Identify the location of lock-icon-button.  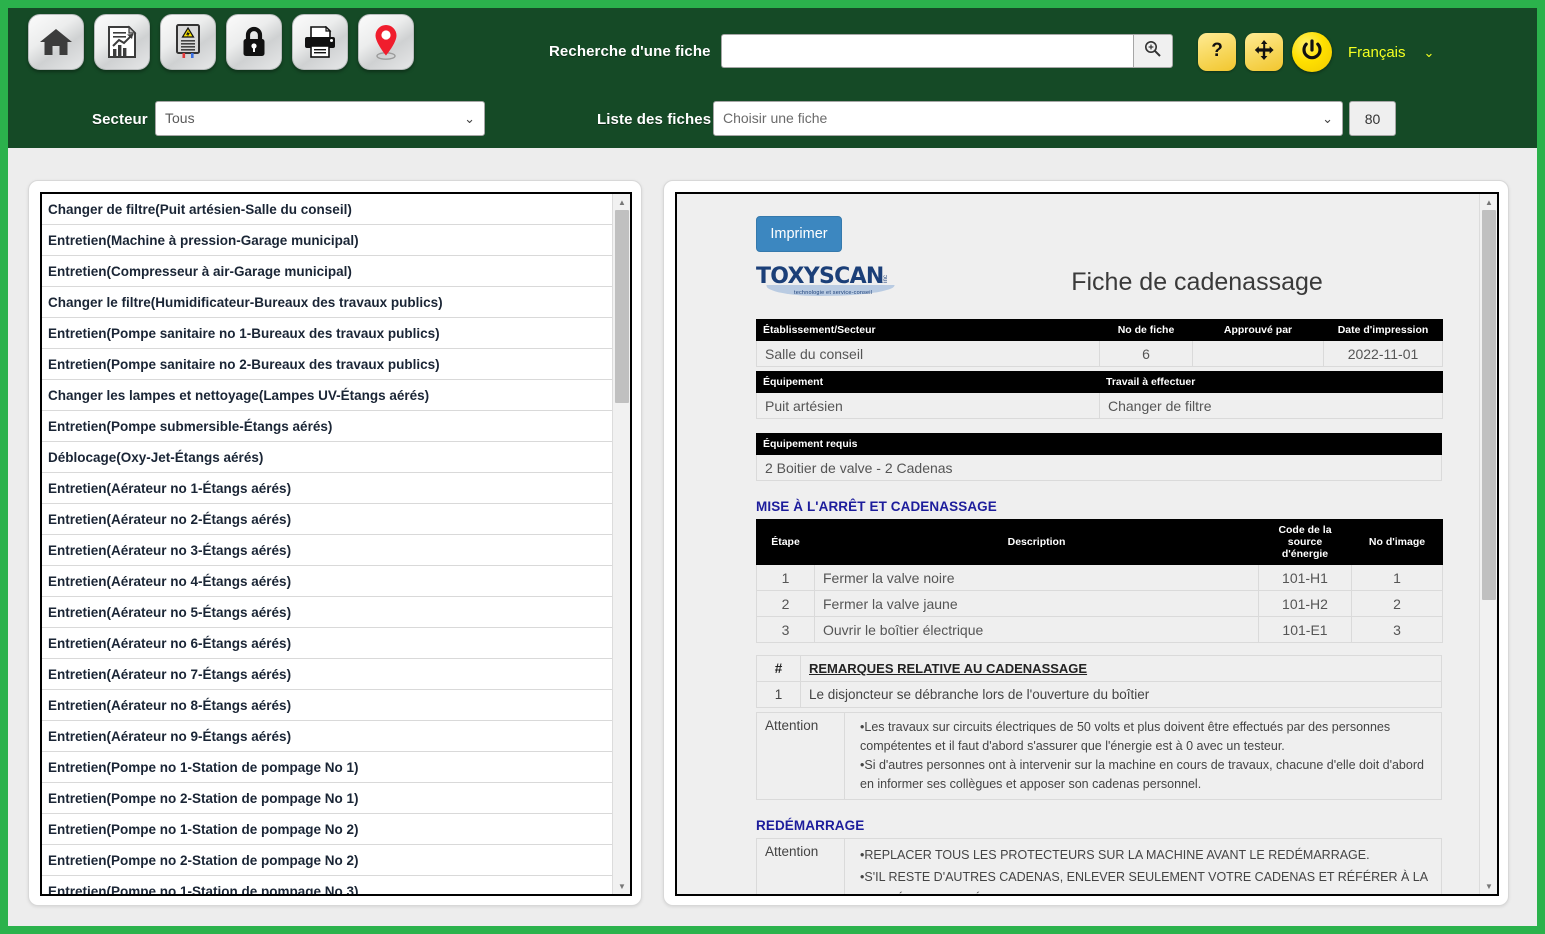
(254, 42).